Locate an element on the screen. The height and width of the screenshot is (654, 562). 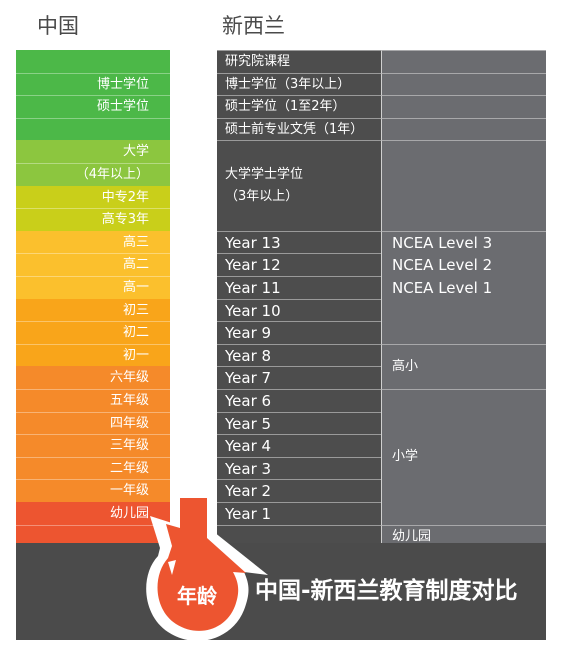
nz-level-cell: Year 5 is located at coordinates (299, 423).